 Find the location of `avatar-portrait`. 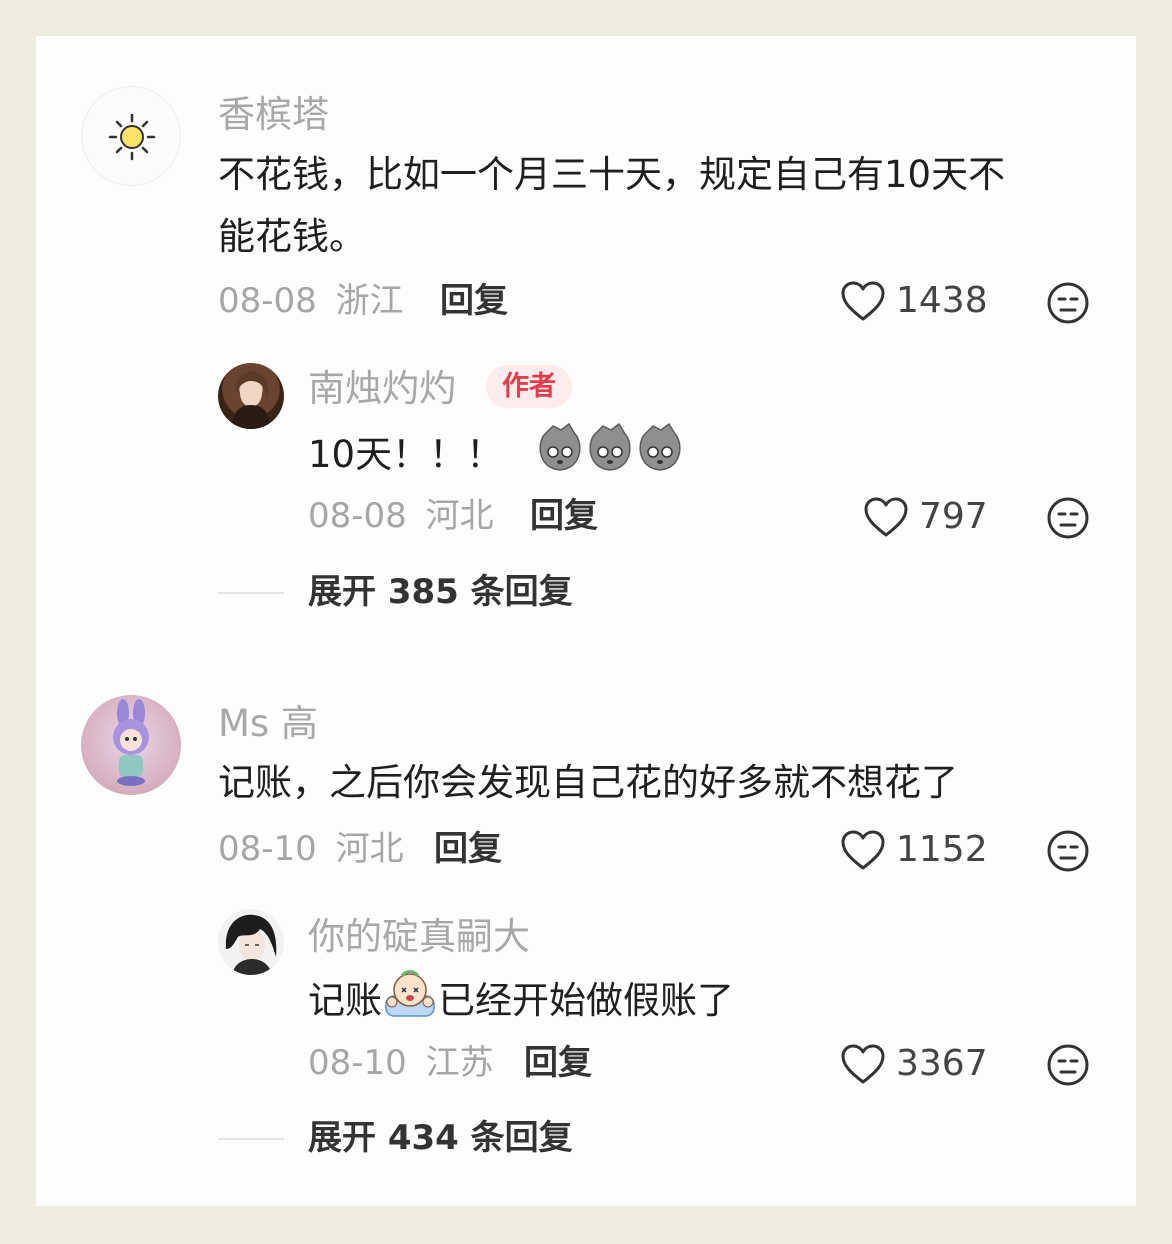

avatar-portrait is located at coordinates (251, 400).